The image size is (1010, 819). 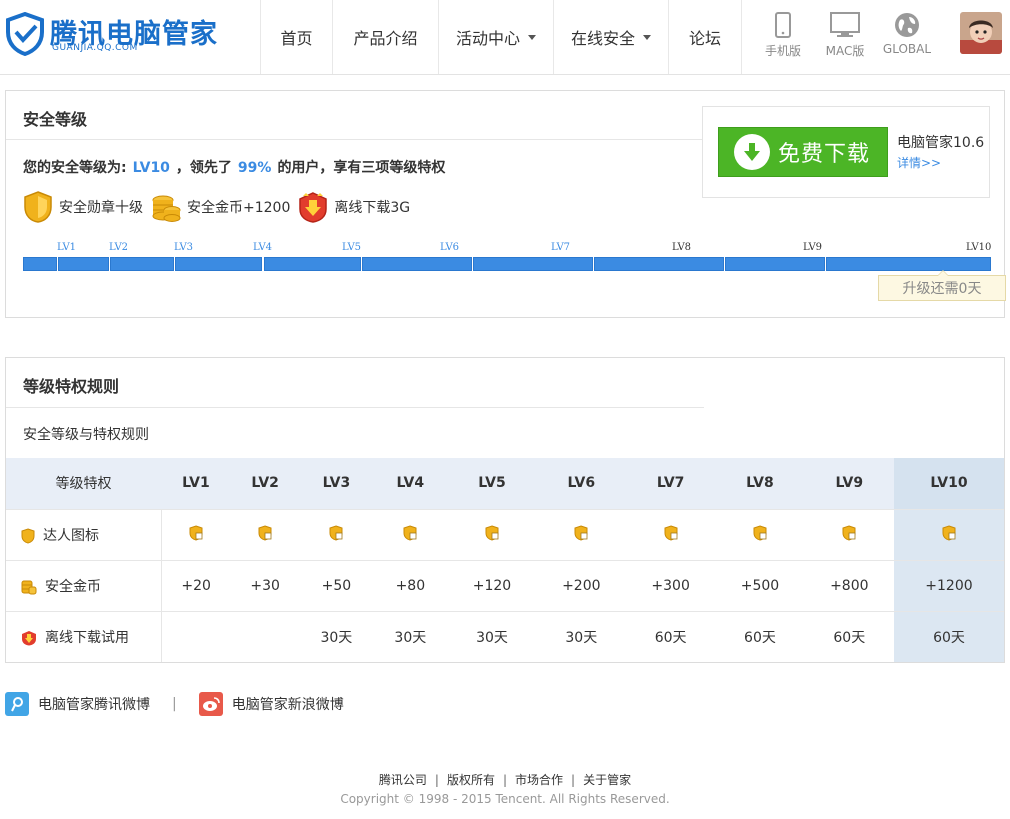 I want to click on site-logo: 腾讯电脑管家 GUANJIA.QQ.COM, so click(x=124, y=35).